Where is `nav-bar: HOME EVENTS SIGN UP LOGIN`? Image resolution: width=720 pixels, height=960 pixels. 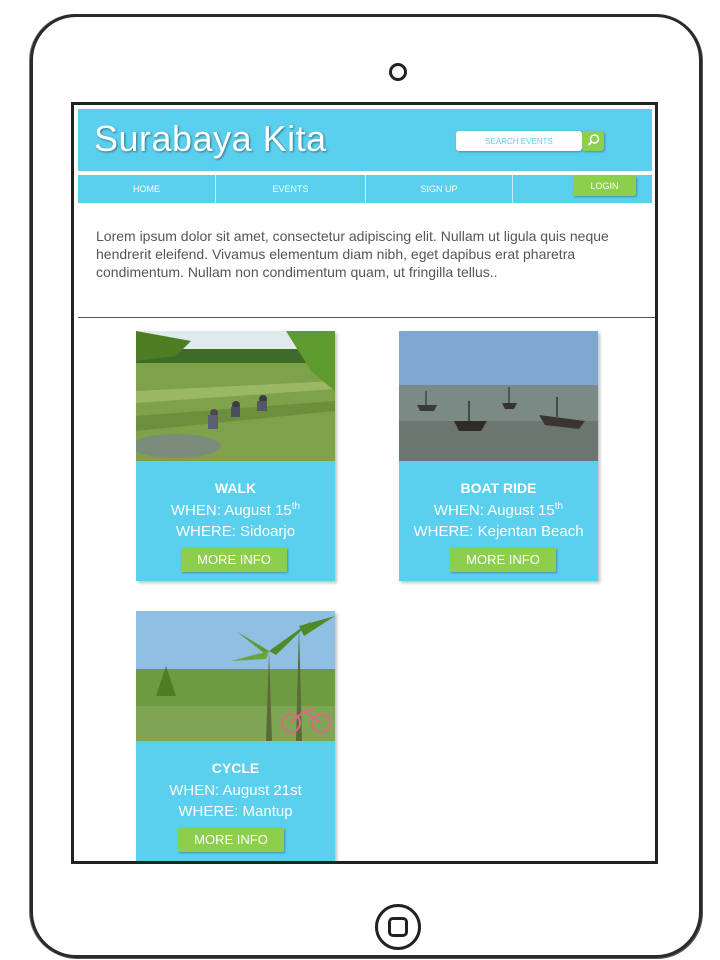
nav-bar: HOME EVENTS SIGN UP LOGIN is located at coordinates (365, 189).